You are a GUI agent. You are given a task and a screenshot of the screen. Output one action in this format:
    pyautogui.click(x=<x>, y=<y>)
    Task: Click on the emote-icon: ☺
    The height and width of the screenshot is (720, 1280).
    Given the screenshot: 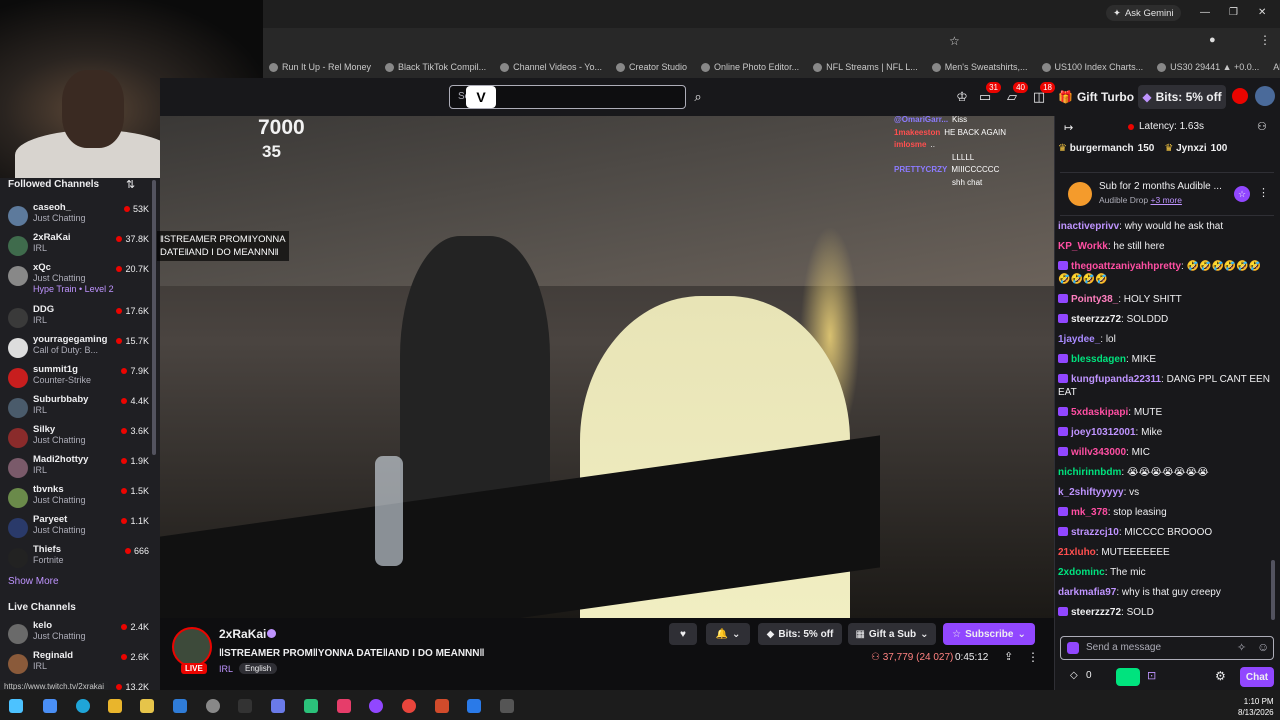 What is the action you would take?
    pyautogui.click(x=1263, y=647)
    